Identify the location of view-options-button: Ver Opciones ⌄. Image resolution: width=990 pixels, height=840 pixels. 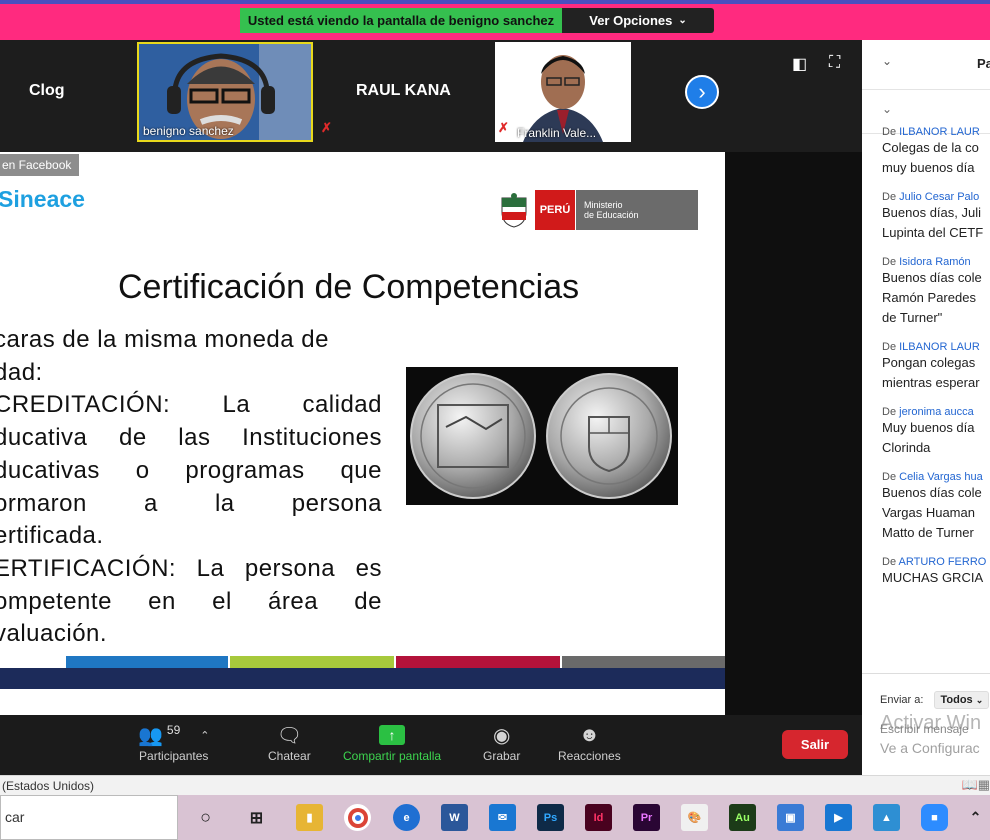
(638, 20).